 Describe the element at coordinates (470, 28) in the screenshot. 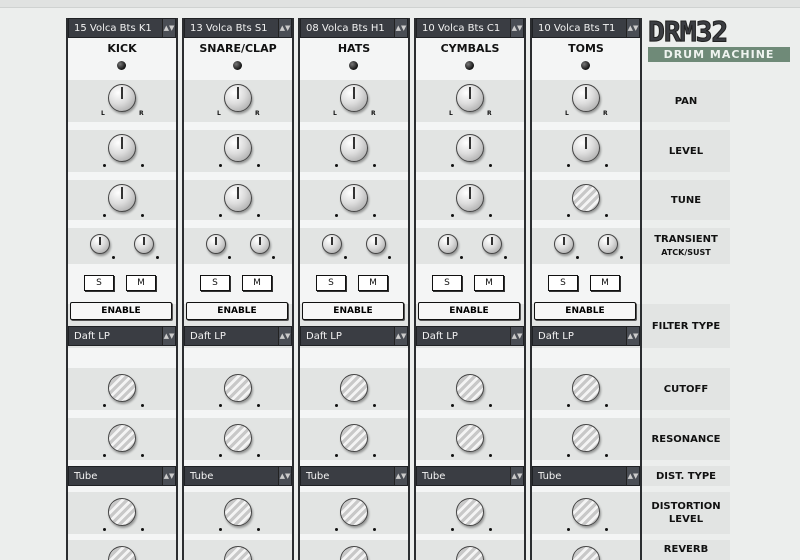

I see `sample-select: 10 Volca Bts C1 ▲▼` at that location.